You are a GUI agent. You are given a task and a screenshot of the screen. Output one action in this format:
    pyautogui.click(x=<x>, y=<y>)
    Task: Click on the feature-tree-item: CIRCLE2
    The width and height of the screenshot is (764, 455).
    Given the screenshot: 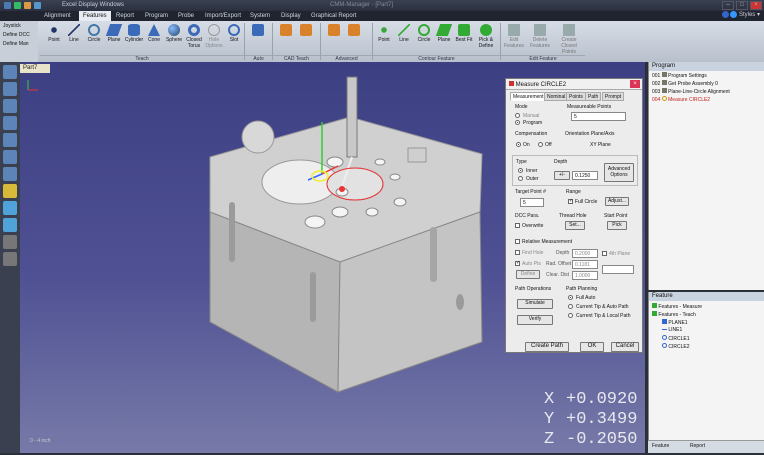 What is the action you would take?
    pyautogui.click(x=706, y=346)
    